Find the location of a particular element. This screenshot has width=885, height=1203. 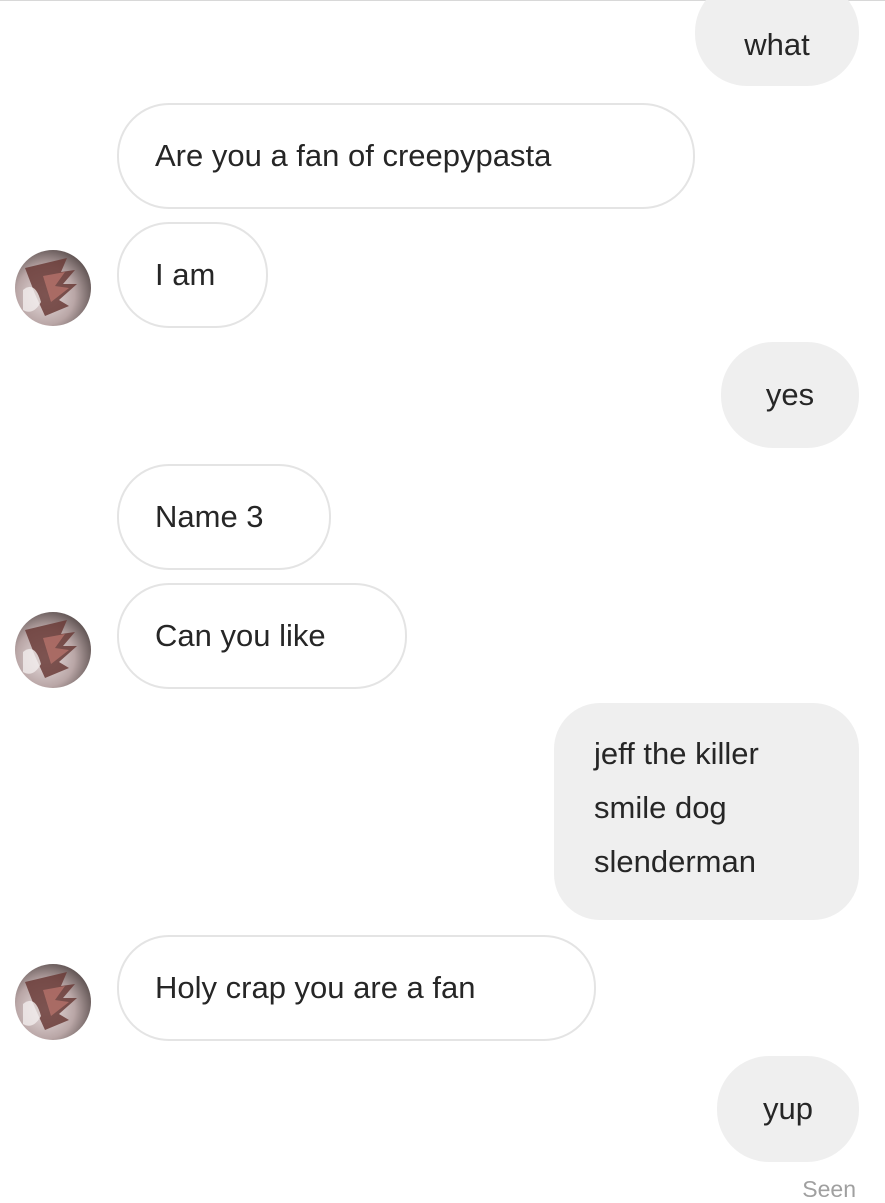

message-text: Name 3 is located at coordinates (209, 516).